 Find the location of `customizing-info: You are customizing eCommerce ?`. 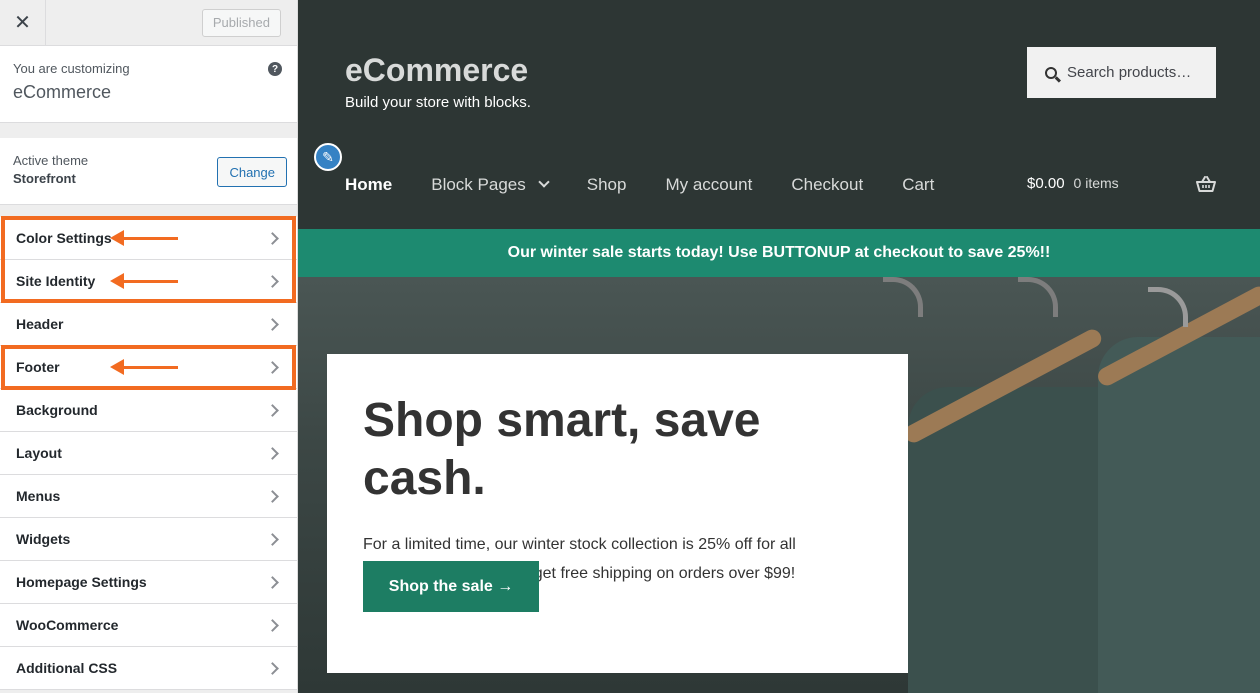

customizing-info: You are customizing eCommerce ? is located at coordinates (148, 84).